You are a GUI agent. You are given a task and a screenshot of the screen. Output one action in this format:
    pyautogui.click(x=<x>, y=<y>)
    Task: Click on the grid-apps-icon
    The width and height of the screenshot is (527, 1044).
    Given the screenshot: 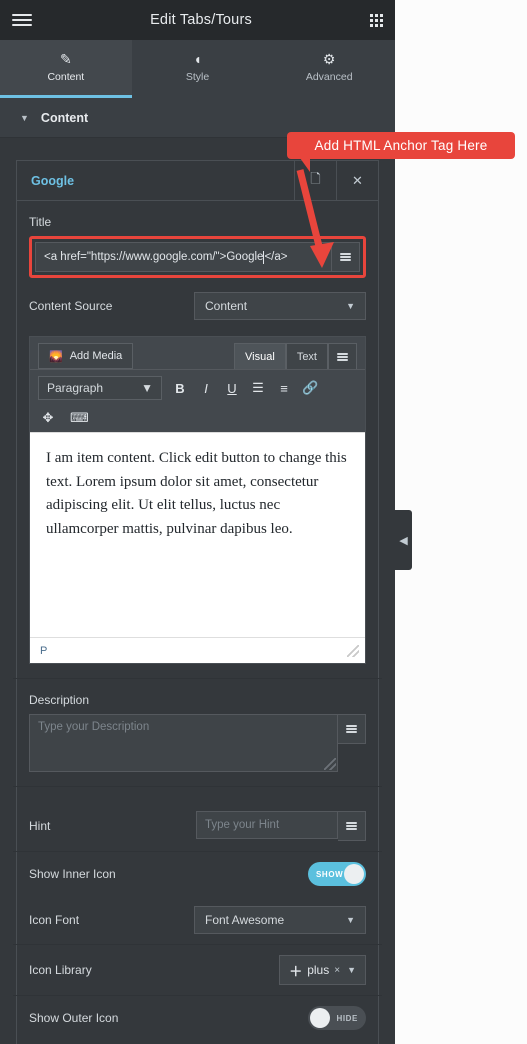 What is the action you would take?
    pyautogui.click(x=376, y=20)
    